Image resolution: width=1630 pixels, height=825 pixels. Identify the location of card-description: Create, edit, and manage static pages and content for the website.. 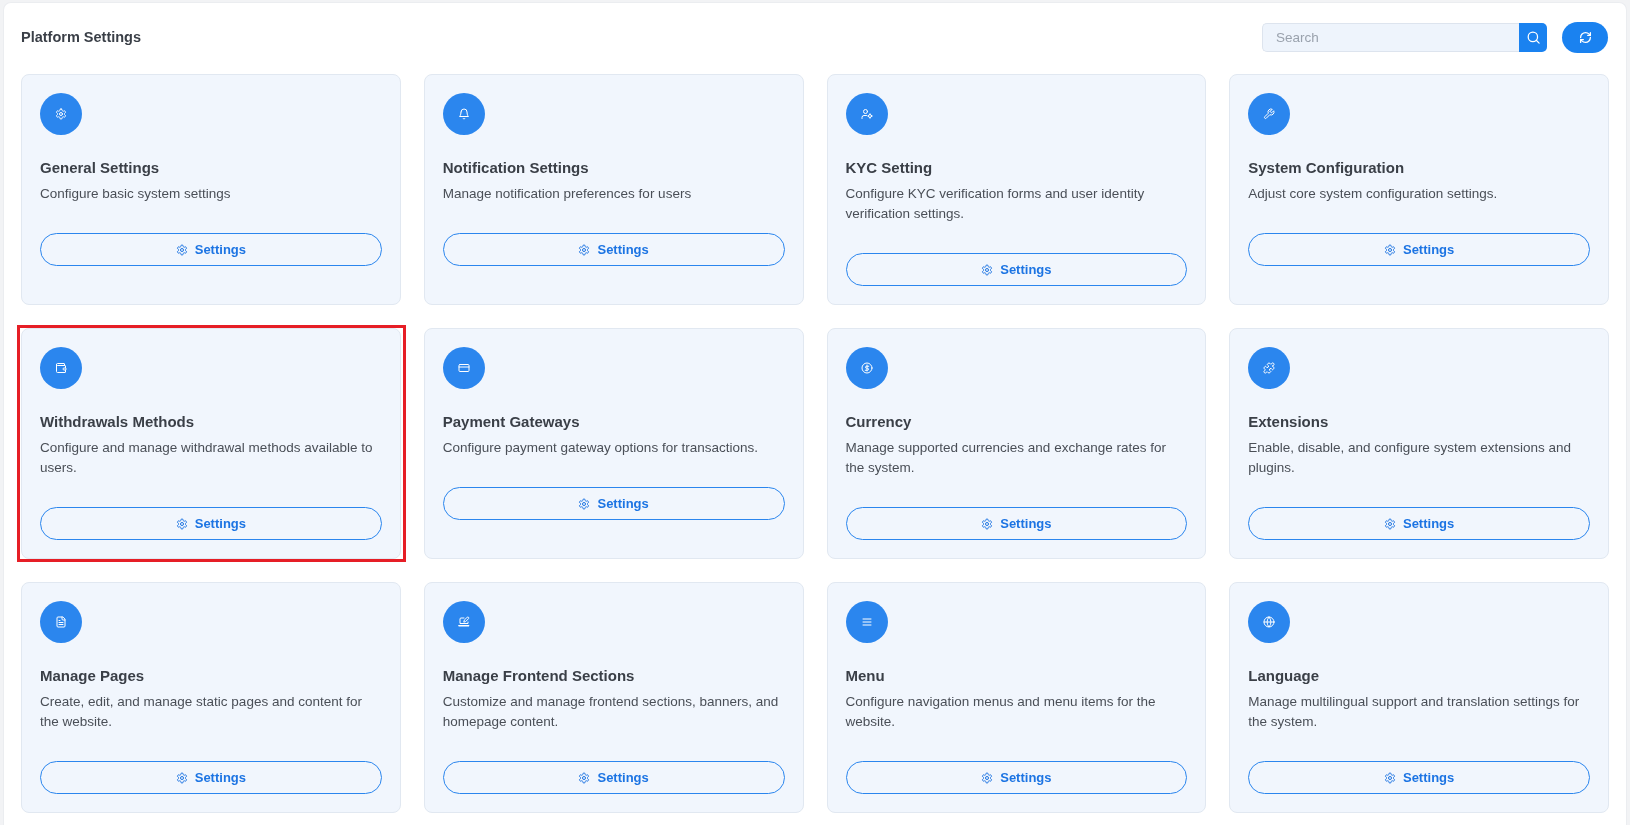
(201, 712).